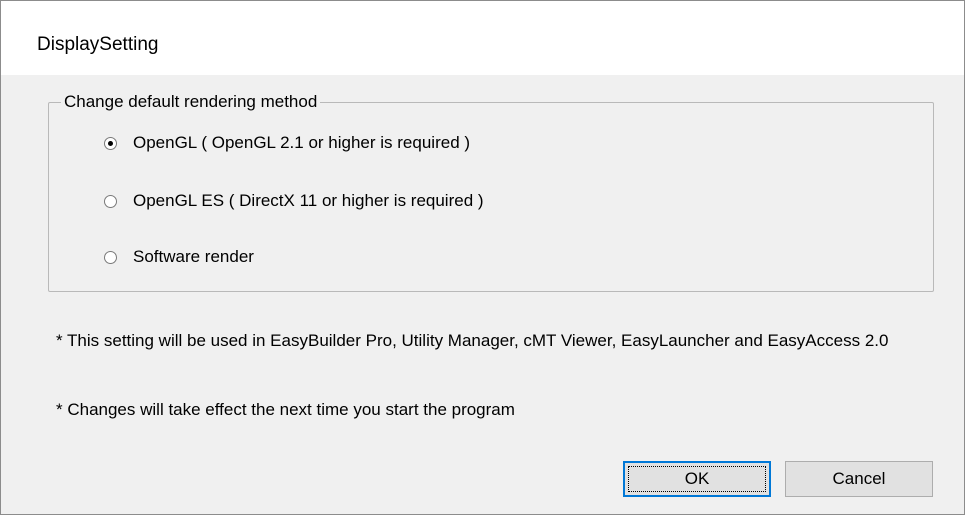 The width and height of the screenshot is (965, 515). I want to click on ok-button: OK, so click(697, 479).